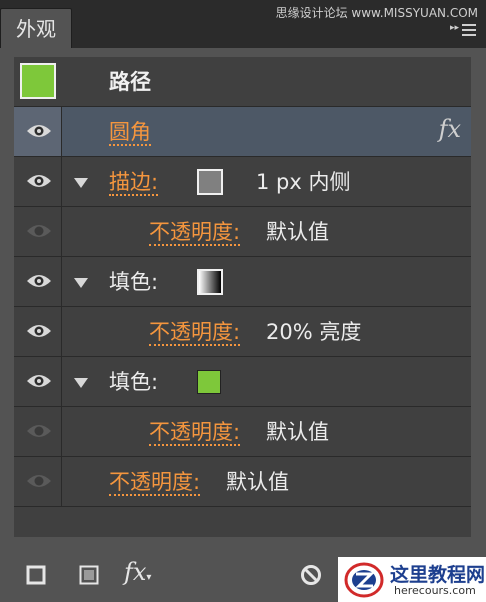 The width and height of the screenshot is (486, 602). What do you see at coordinates (242, 282) in the screenshot?
I see `fill-row-gradient: 填色:` at bounding box center [242, 282].